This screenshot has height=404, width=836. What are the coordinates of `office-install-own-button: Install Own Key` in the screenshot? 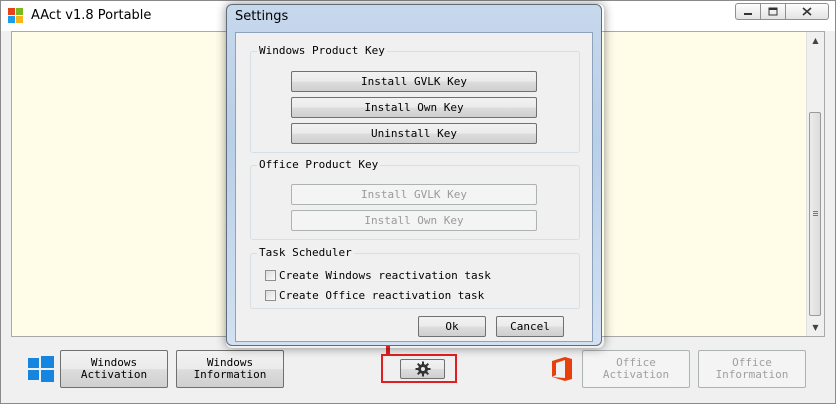 It's located at (414, 220).